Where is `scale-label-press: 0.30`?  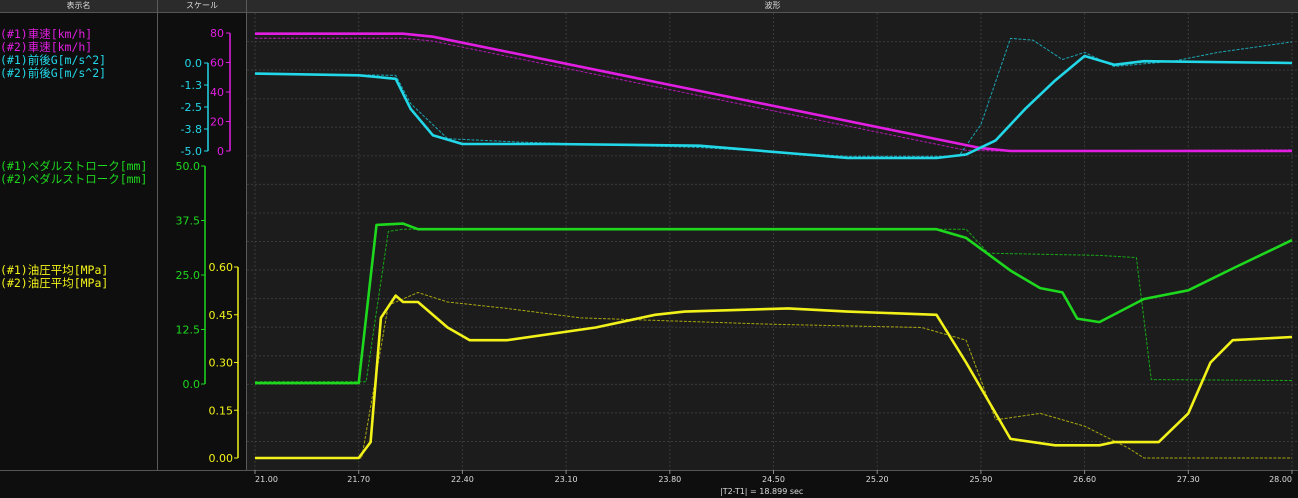
scale-label-press: 0.30 is located at coordinates (221, 363).